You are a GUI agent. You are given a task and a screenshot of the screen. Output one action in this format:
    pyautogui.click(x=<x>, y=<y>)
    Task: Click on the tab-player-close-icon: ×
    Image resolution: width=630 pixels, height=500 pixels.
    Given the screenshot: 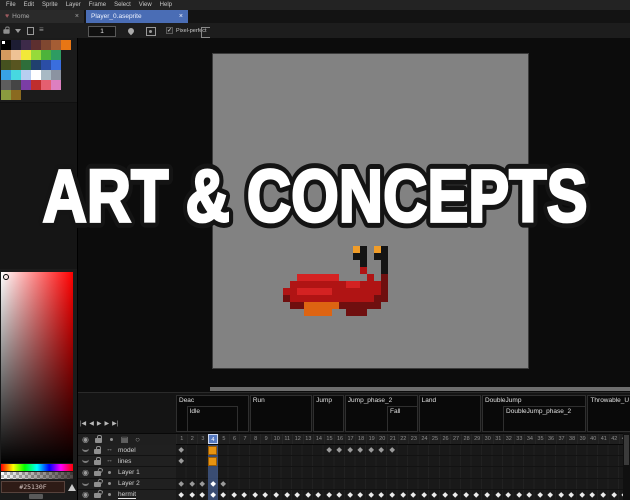 What is the action you would take?
    pyautogui.click(x=181, y=16)
    